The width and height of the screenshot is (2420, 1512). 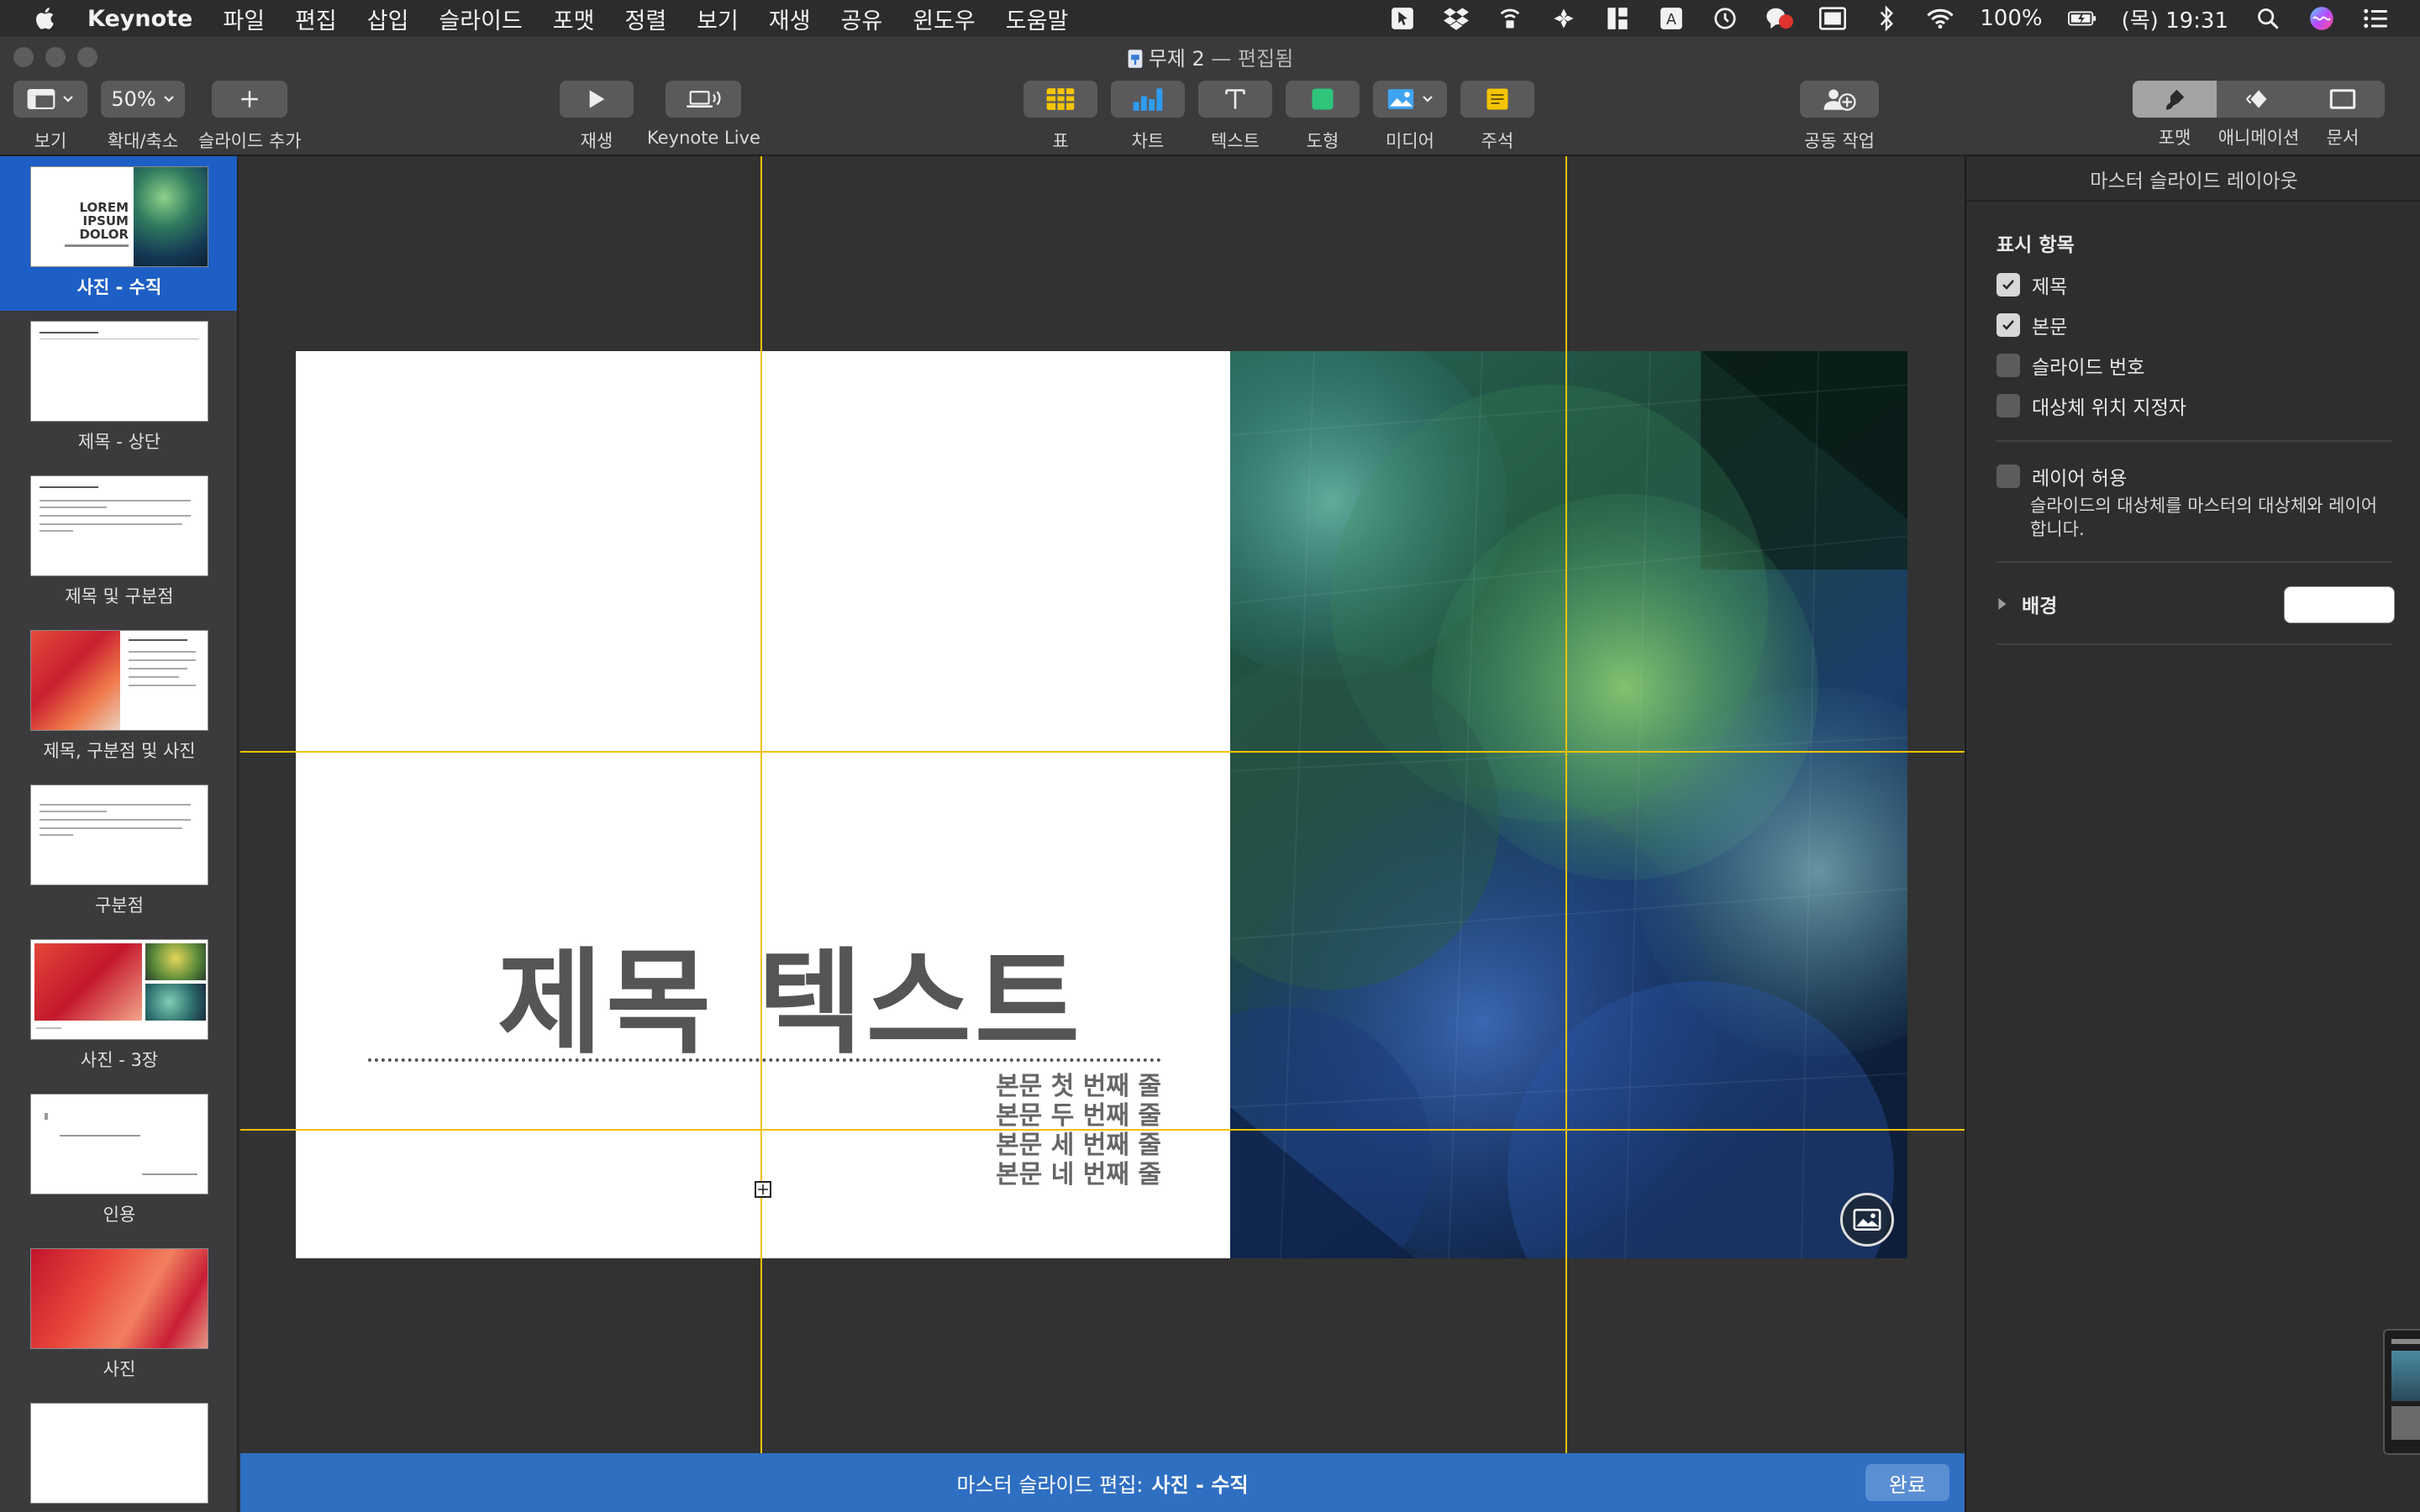 I want to click on input-source-icon: A, so click(x=1671, y=18).